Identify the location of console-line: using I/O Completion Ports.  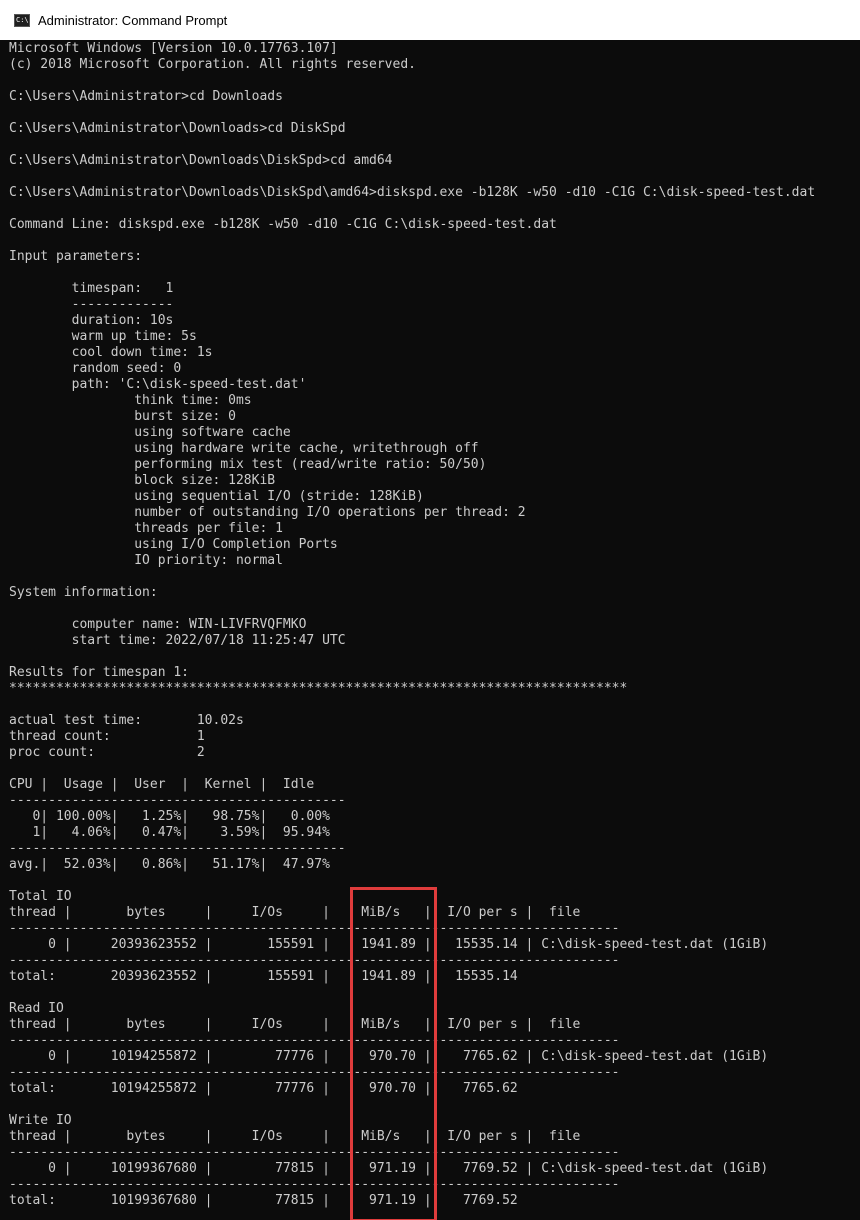
(173, 544).